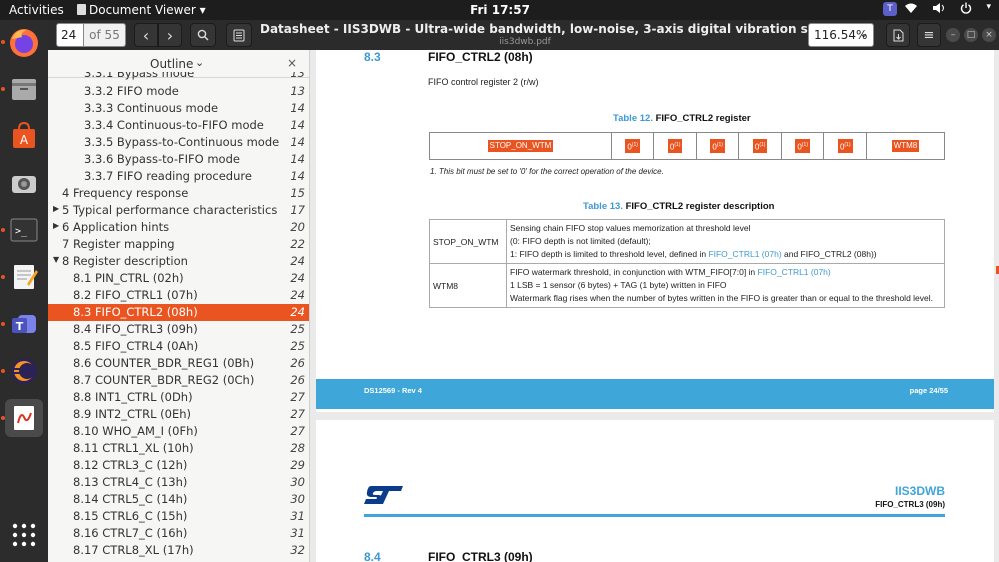 The width and height of the screenshot is (999, 562). Describe the element at coordinates (525, 42) in the screenshot. I see `window-subtitle: iis3dwb.pdf` at that location.